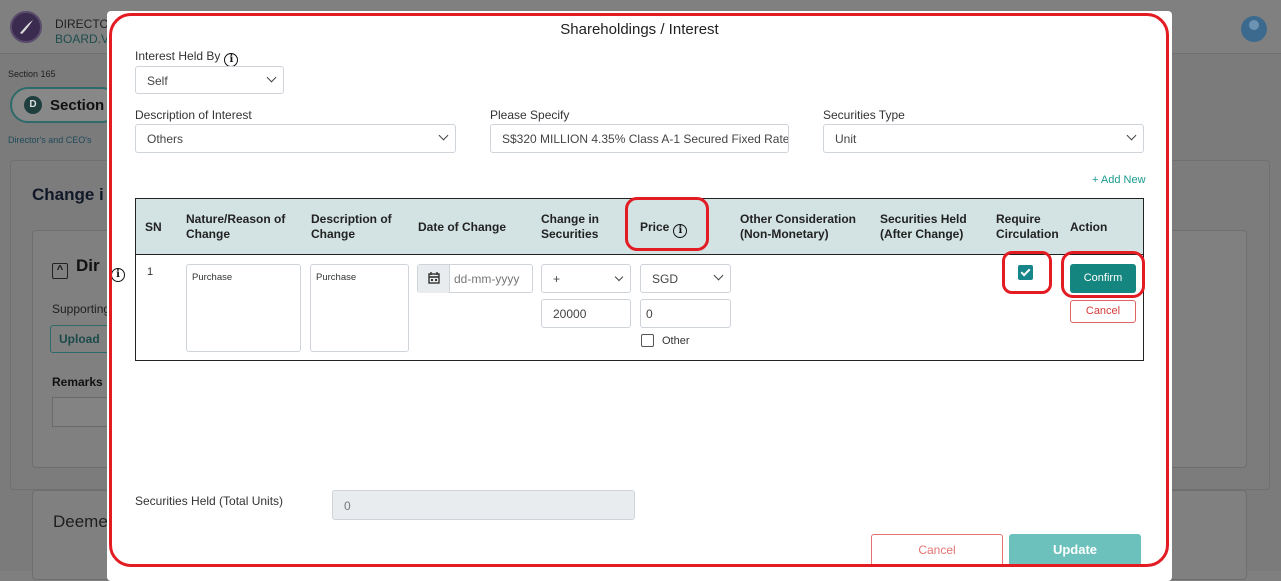  What do you see at coordinates (462, 227) in the screenshot?
I see `col-date: Date of Change` at bounding box center [462, 227].